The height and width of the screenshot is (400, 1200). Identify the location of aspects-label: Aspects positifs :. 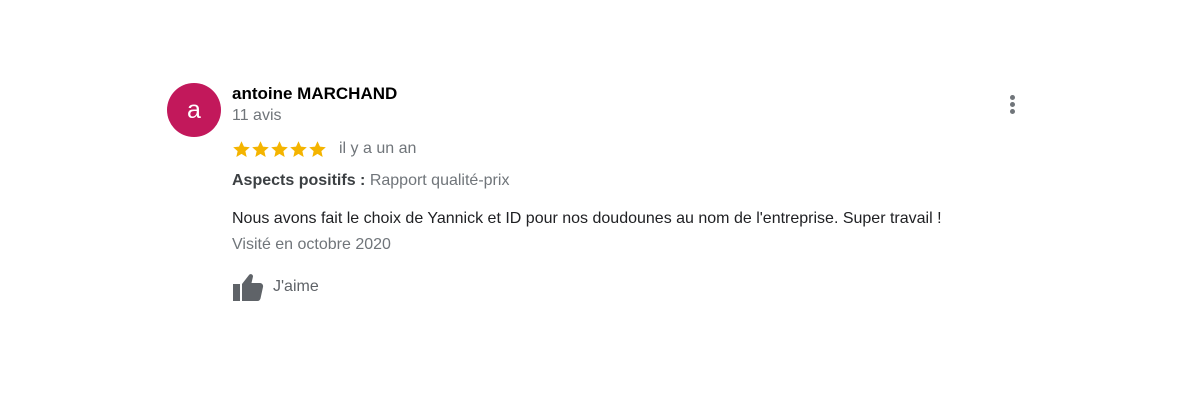
(299, 180).